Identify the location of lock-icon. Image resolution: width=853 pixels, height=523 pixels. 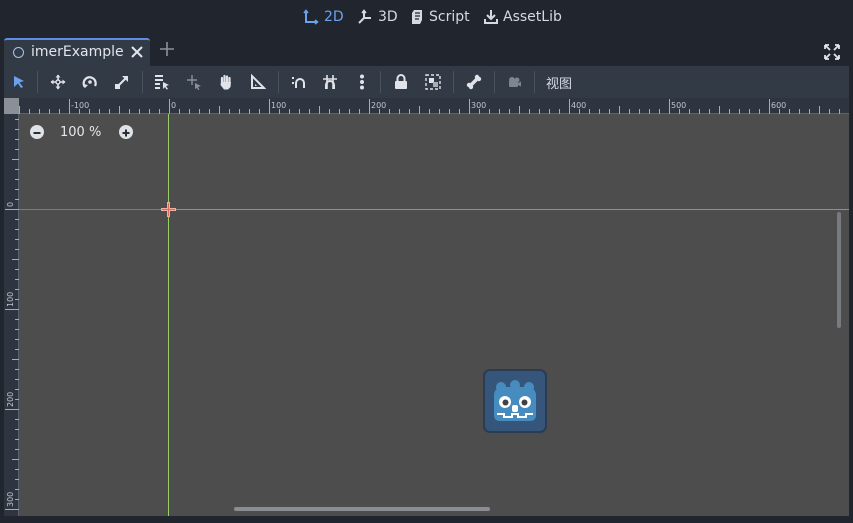
(401, 81).